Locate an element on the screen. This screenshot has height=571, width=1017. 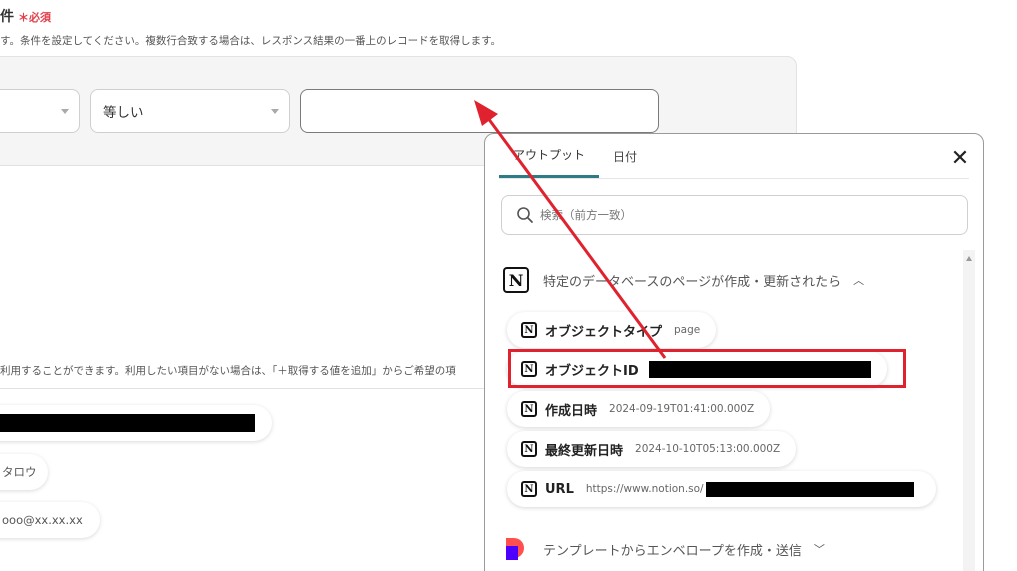
output-item-created-time: N 作成日時 2024-09-19T01:41:00.000Z is located at coordinates (639, 409).